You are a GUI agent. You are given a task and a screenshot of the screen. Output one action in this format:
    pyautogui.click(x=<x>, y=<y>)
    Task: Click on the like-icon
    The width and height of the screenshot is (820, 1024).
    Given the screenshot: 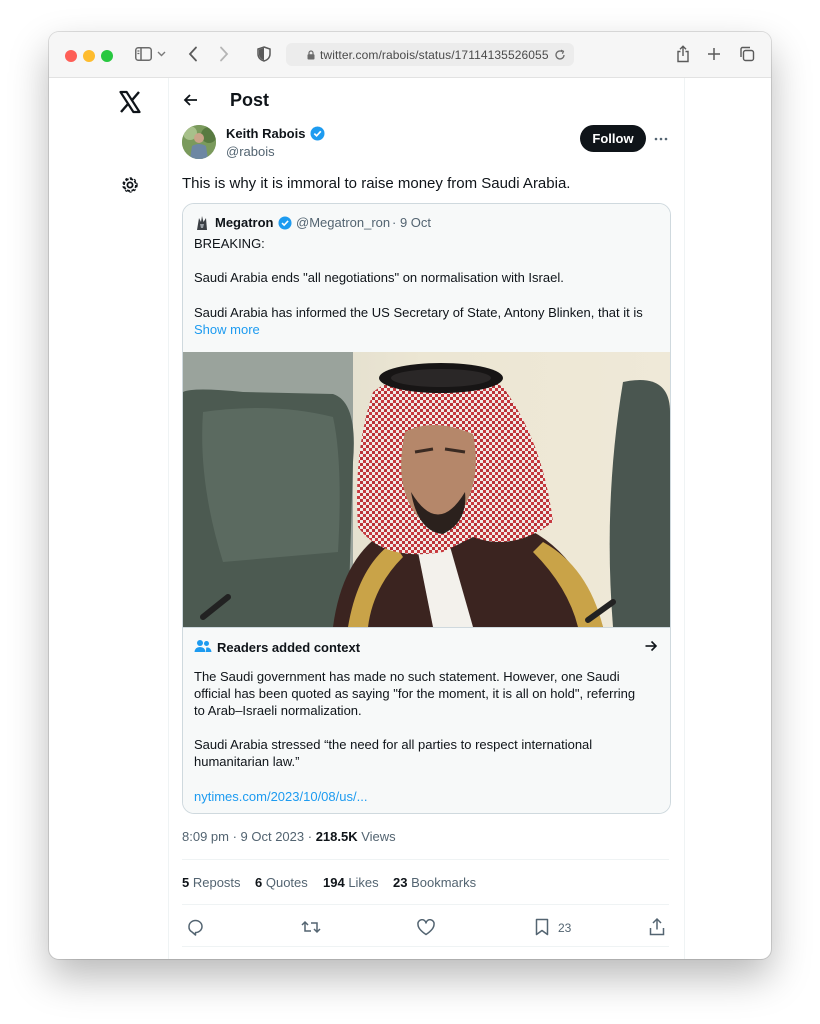 What is the action you would take?
    pyautogui.click(x=426, y=927)
    